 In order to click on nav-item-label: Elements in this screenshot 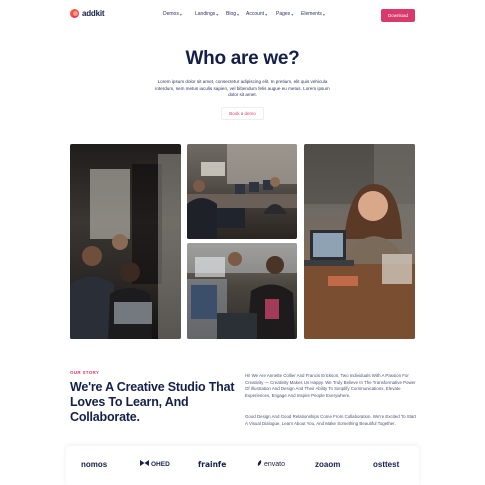, I will do `click(311, 14)`.